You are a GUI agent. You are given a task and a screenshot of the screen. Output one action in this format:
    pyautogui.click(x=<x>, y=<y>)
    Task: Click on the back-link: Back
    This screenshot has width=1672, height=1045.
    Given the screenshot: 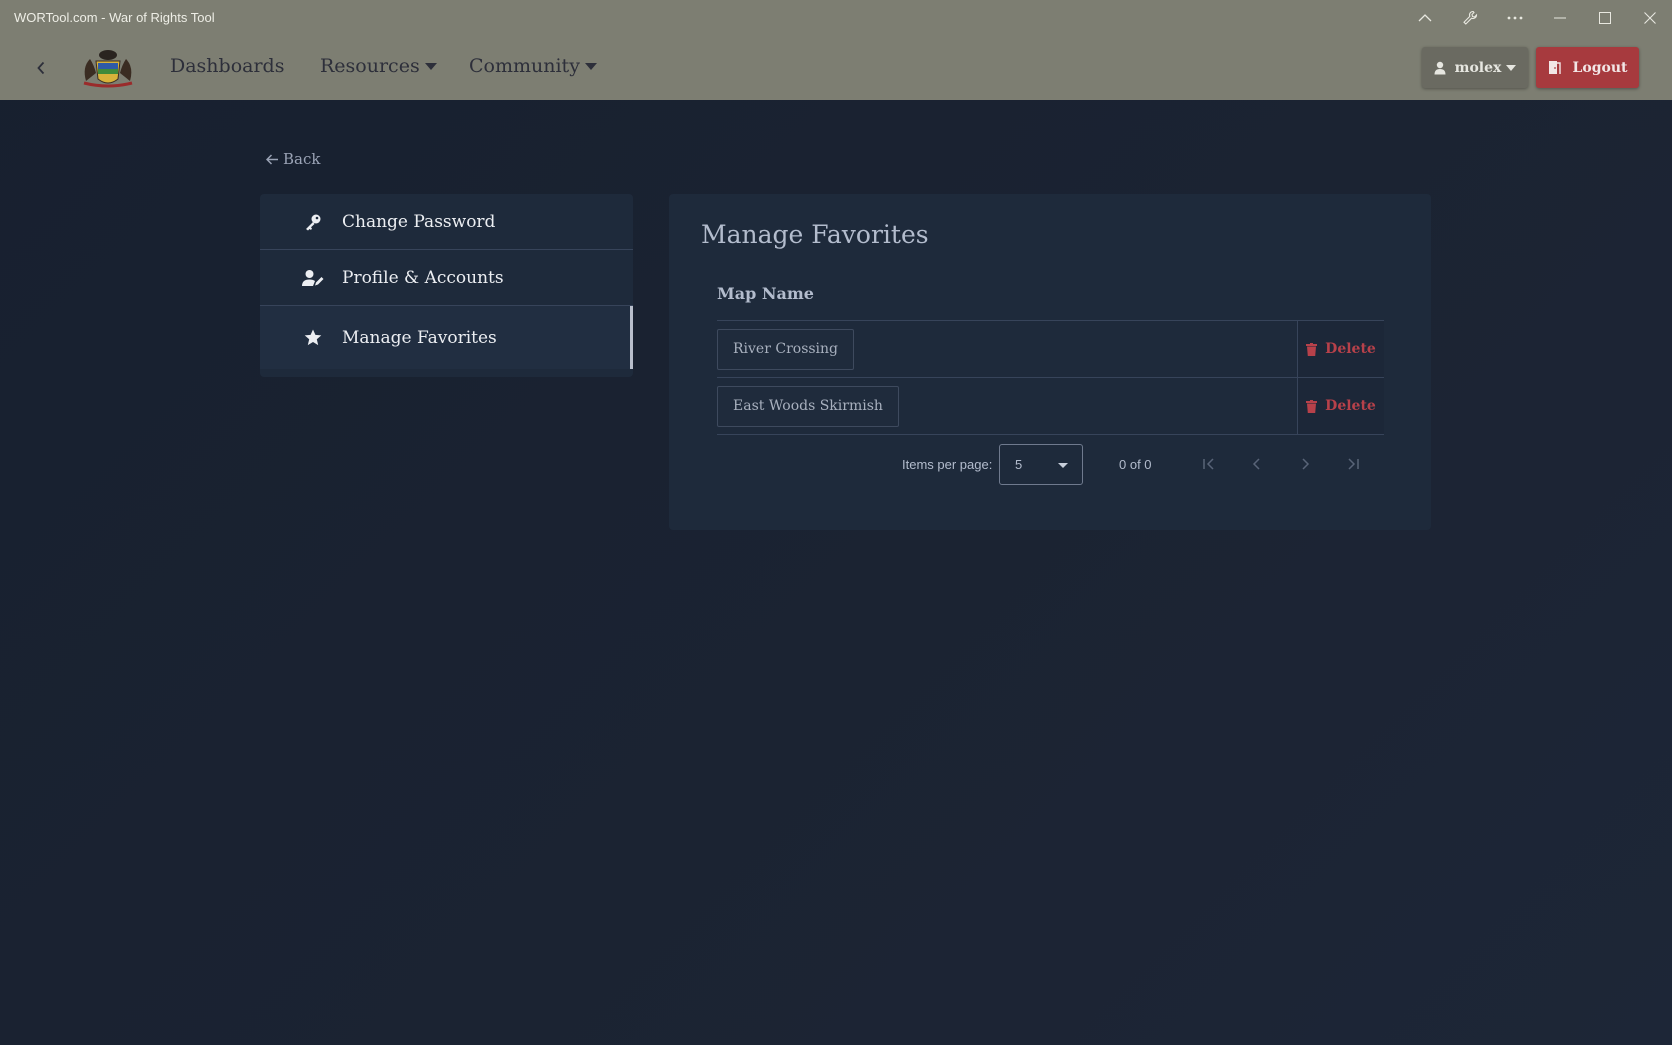 What is the action you would take?
    pyautogui.click(x=293, y=159)
    